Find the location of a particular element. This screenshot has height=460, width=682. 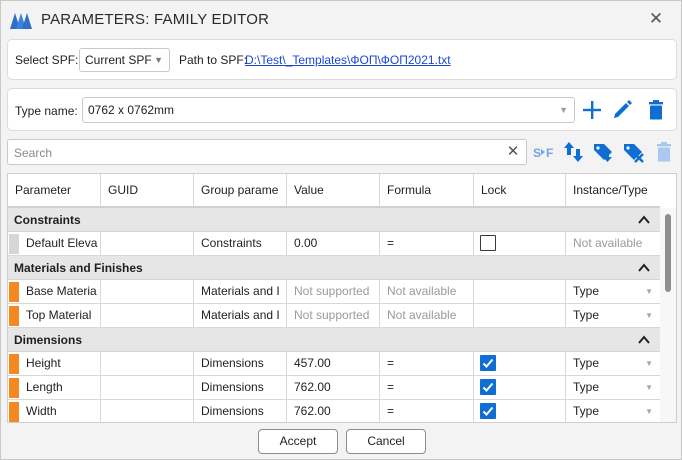

check-icon is located at coordinates (488, 363).